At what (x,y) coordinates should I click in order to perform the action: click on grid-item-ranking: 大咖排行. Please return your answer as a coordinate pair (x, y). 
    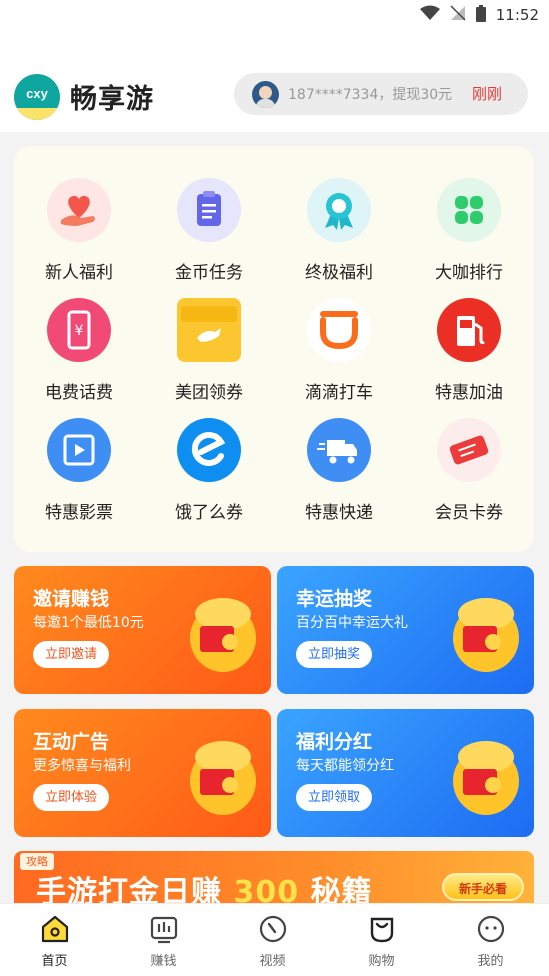
    Looking at the image, I should click on (469, 238).